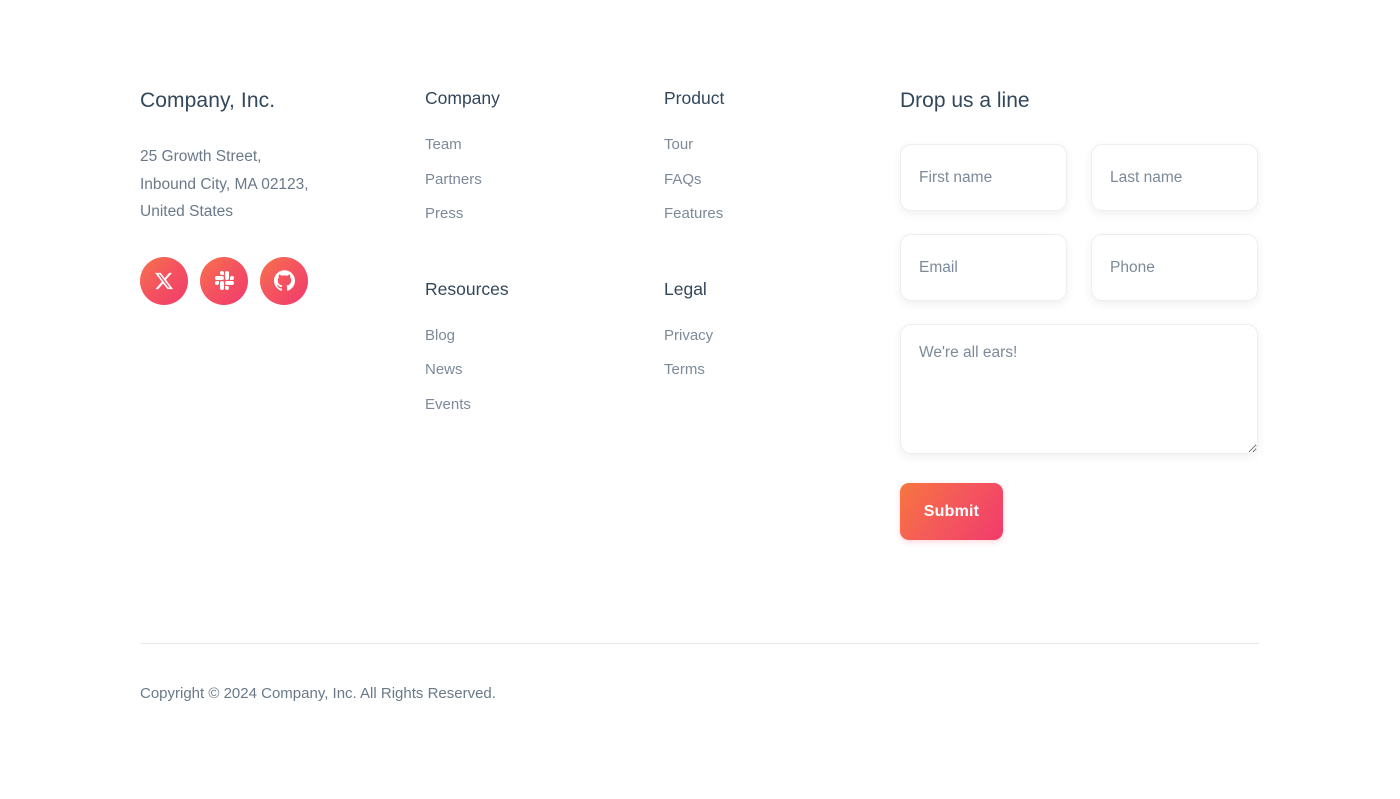  Describe the element at coordinates (201, 157) in the screenshot. I see `address-line-1: 25 Growth Street,` at that location.